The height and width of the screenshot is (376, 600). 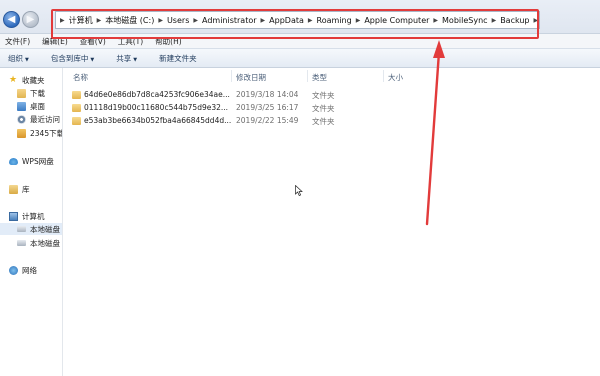 I want to click on nav-downloads: 下载, so click(x=31, y=93).